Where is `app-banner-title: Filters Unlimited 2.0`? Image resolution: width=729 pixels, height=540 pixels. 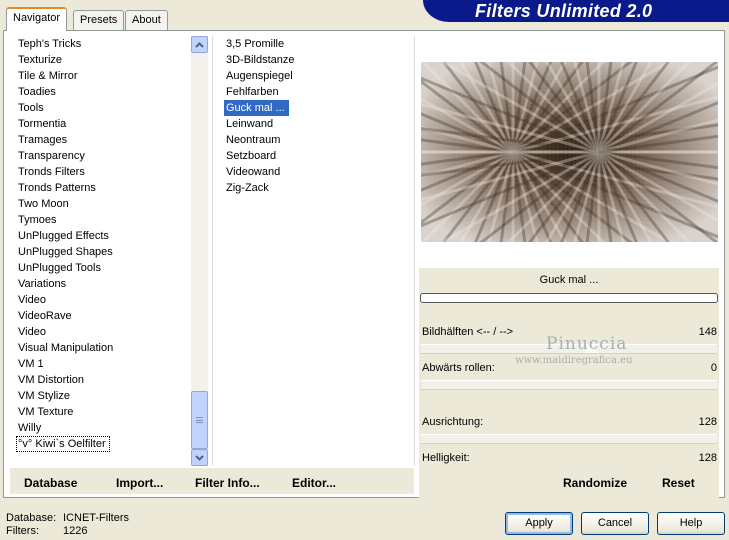 app-banner-title: Filters Unlimited 2.0 is located at coordinates (576, 11).